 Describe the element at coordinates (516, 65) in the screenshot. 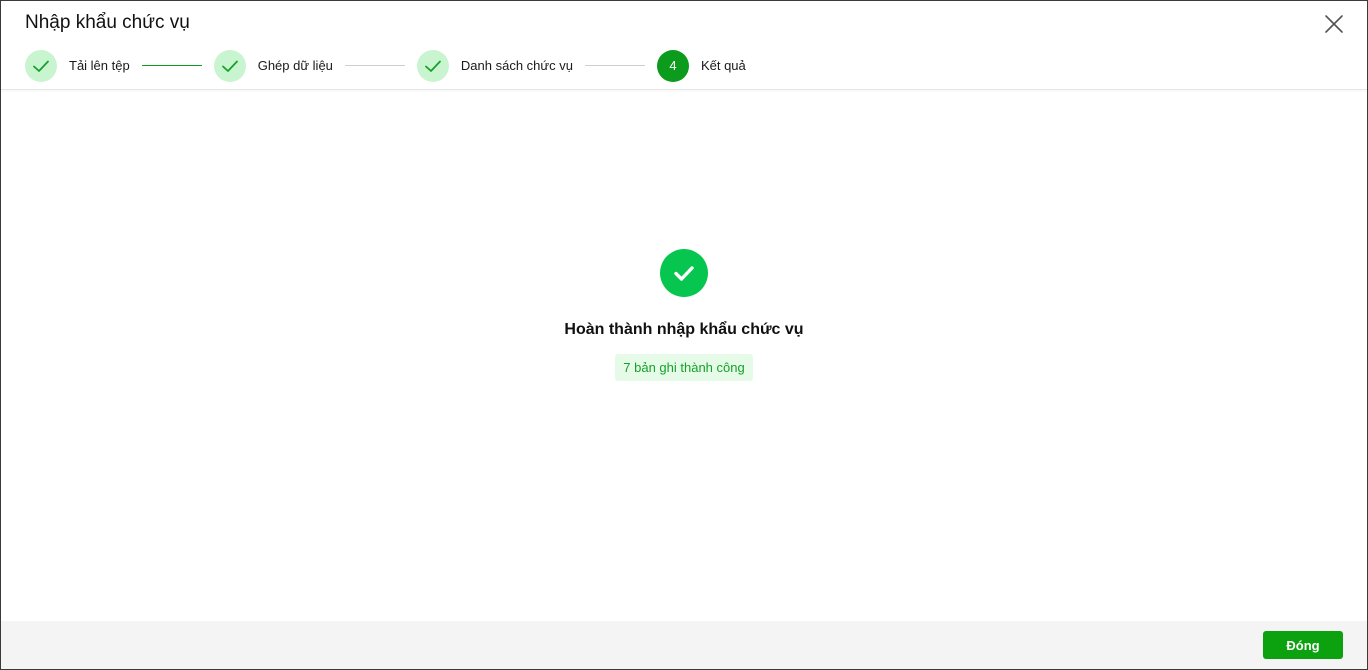

I see `step-3-label: Danh sách chức vụ` at that location.